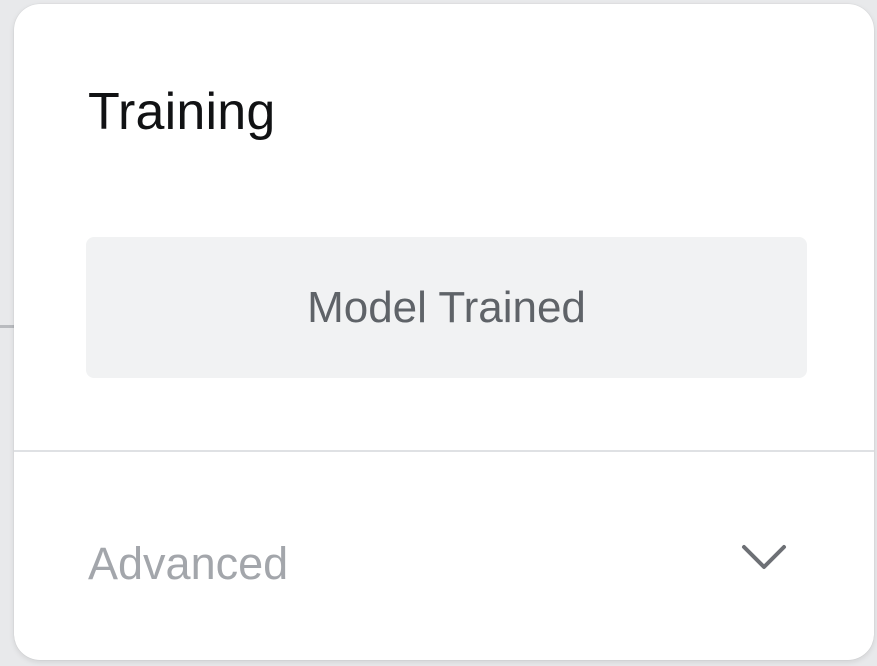 This screenshot has height=666, width=877. I want to click on chevron-down-icon, so click(764, 557).